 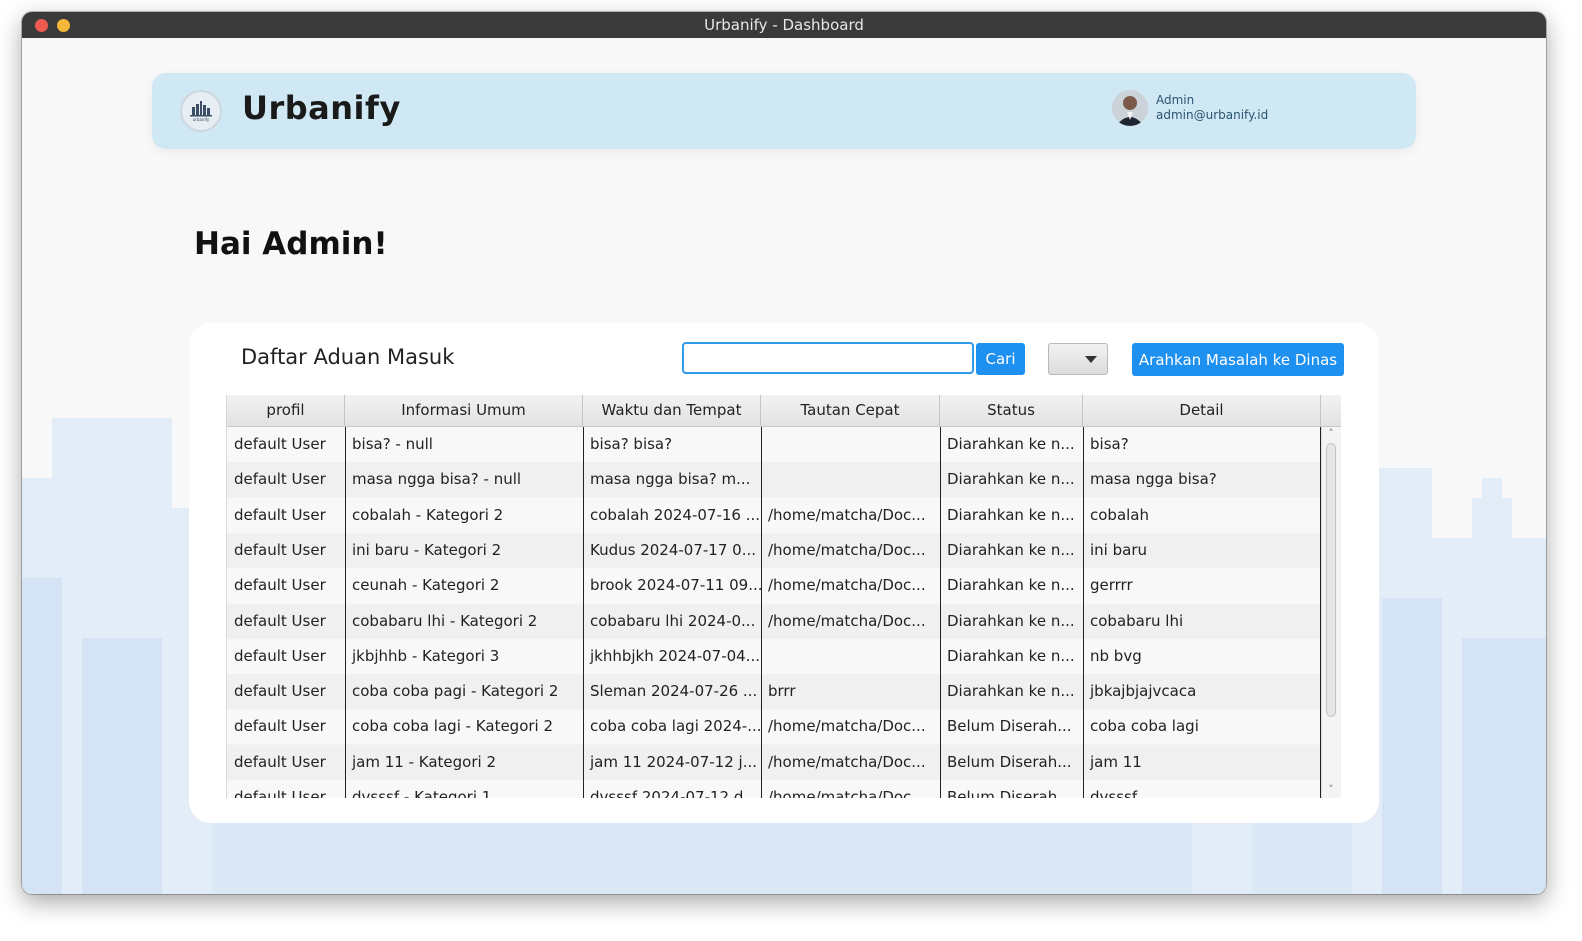 What do you see at coordinates (392, 444) in the screenshot?
I see `cell-informasi-umum: bisa? - null` at bounding box center [392, 444].